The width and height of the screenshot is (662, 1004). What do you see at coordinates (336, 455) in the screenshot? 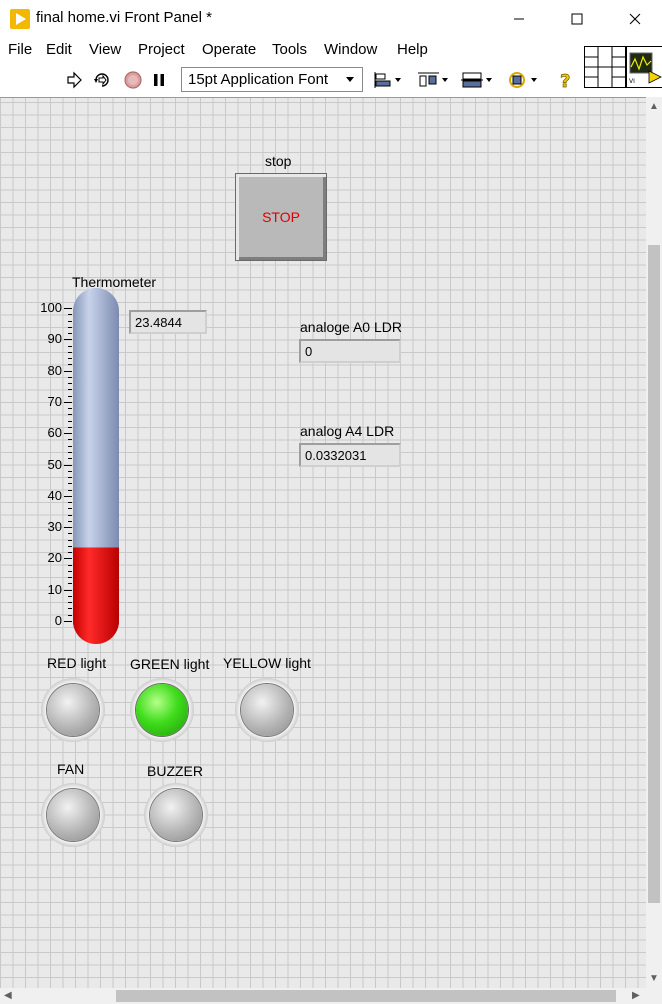
I see `analog-a4-value: 0.0332031` at bounding box center [336, 455].